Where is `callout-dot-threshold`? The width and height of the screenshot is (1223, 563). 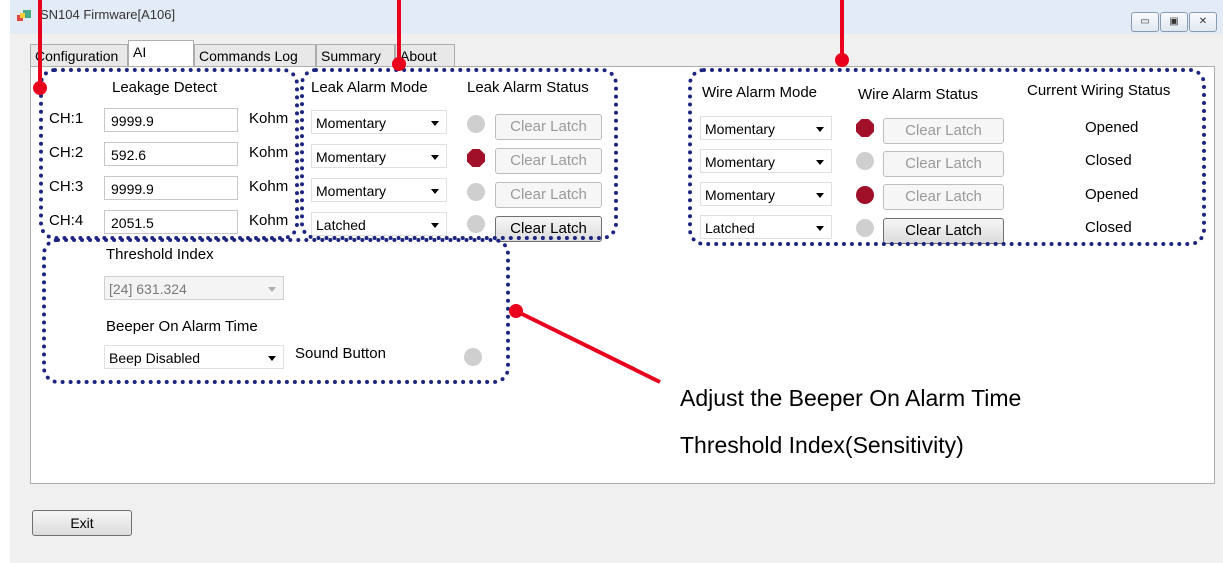
callout-dot-threshold is located at coordinates (516, 311).